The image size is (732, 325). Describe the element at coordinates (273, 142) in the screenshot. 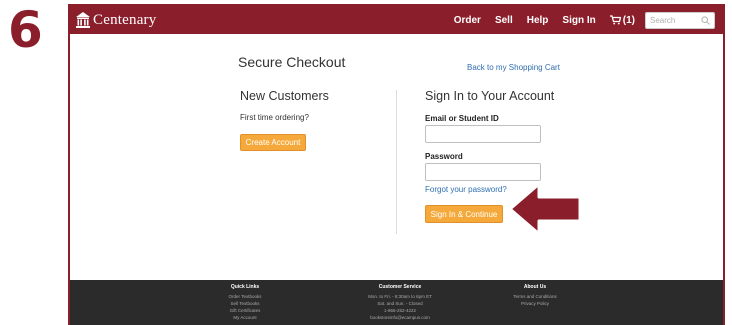

I see `create-account-button: Create Account` at that location.